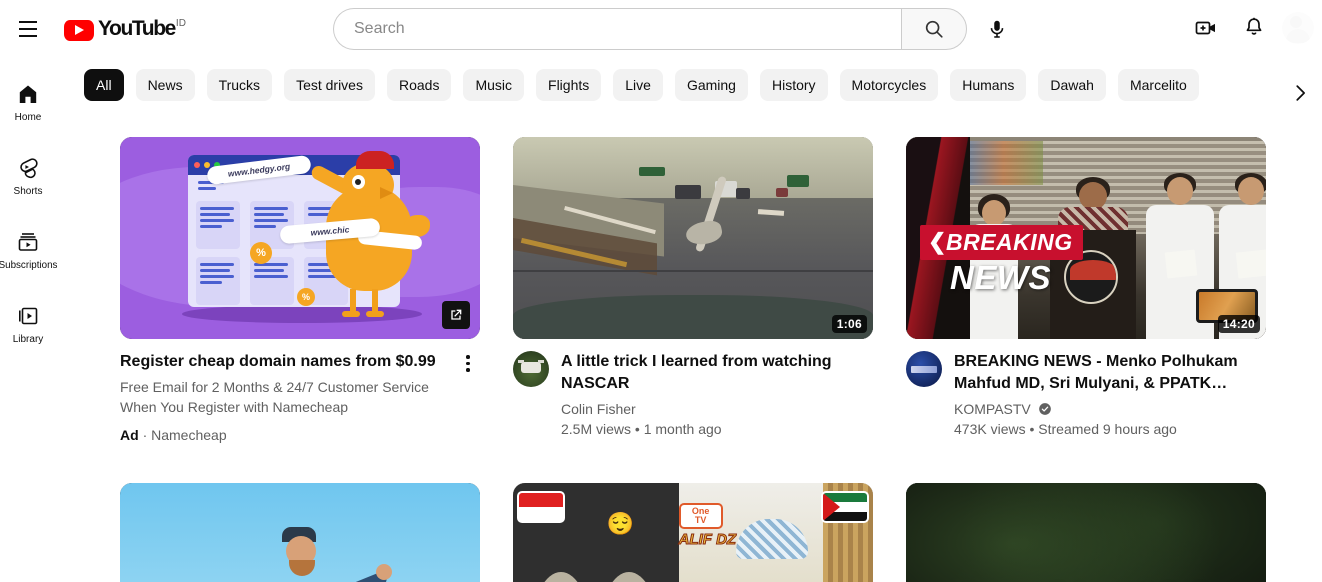 Image resolution: width=1322 pixels, height=582 pixels. I want to click on chip-test-drives: Test drives, so click(329, 85).